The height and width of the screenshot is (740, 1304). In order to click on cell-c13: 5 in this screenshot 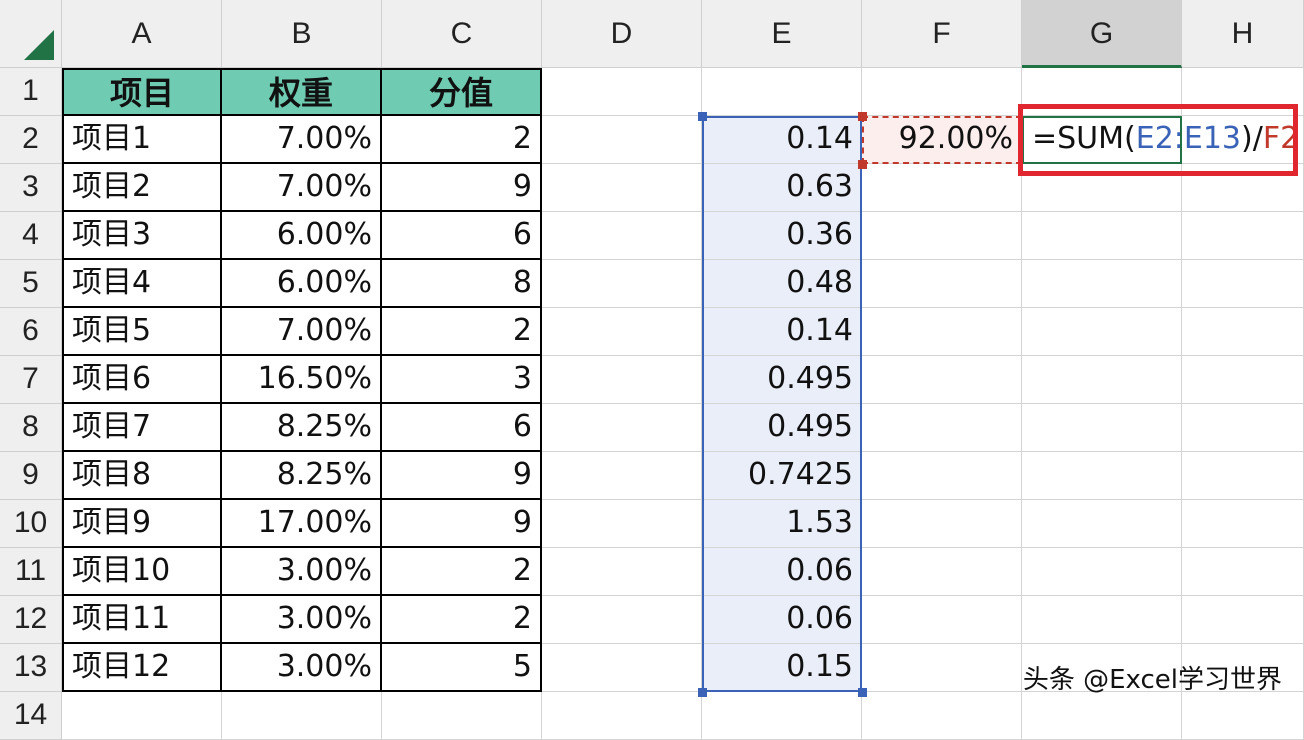, I will do `click(462, 668)`.